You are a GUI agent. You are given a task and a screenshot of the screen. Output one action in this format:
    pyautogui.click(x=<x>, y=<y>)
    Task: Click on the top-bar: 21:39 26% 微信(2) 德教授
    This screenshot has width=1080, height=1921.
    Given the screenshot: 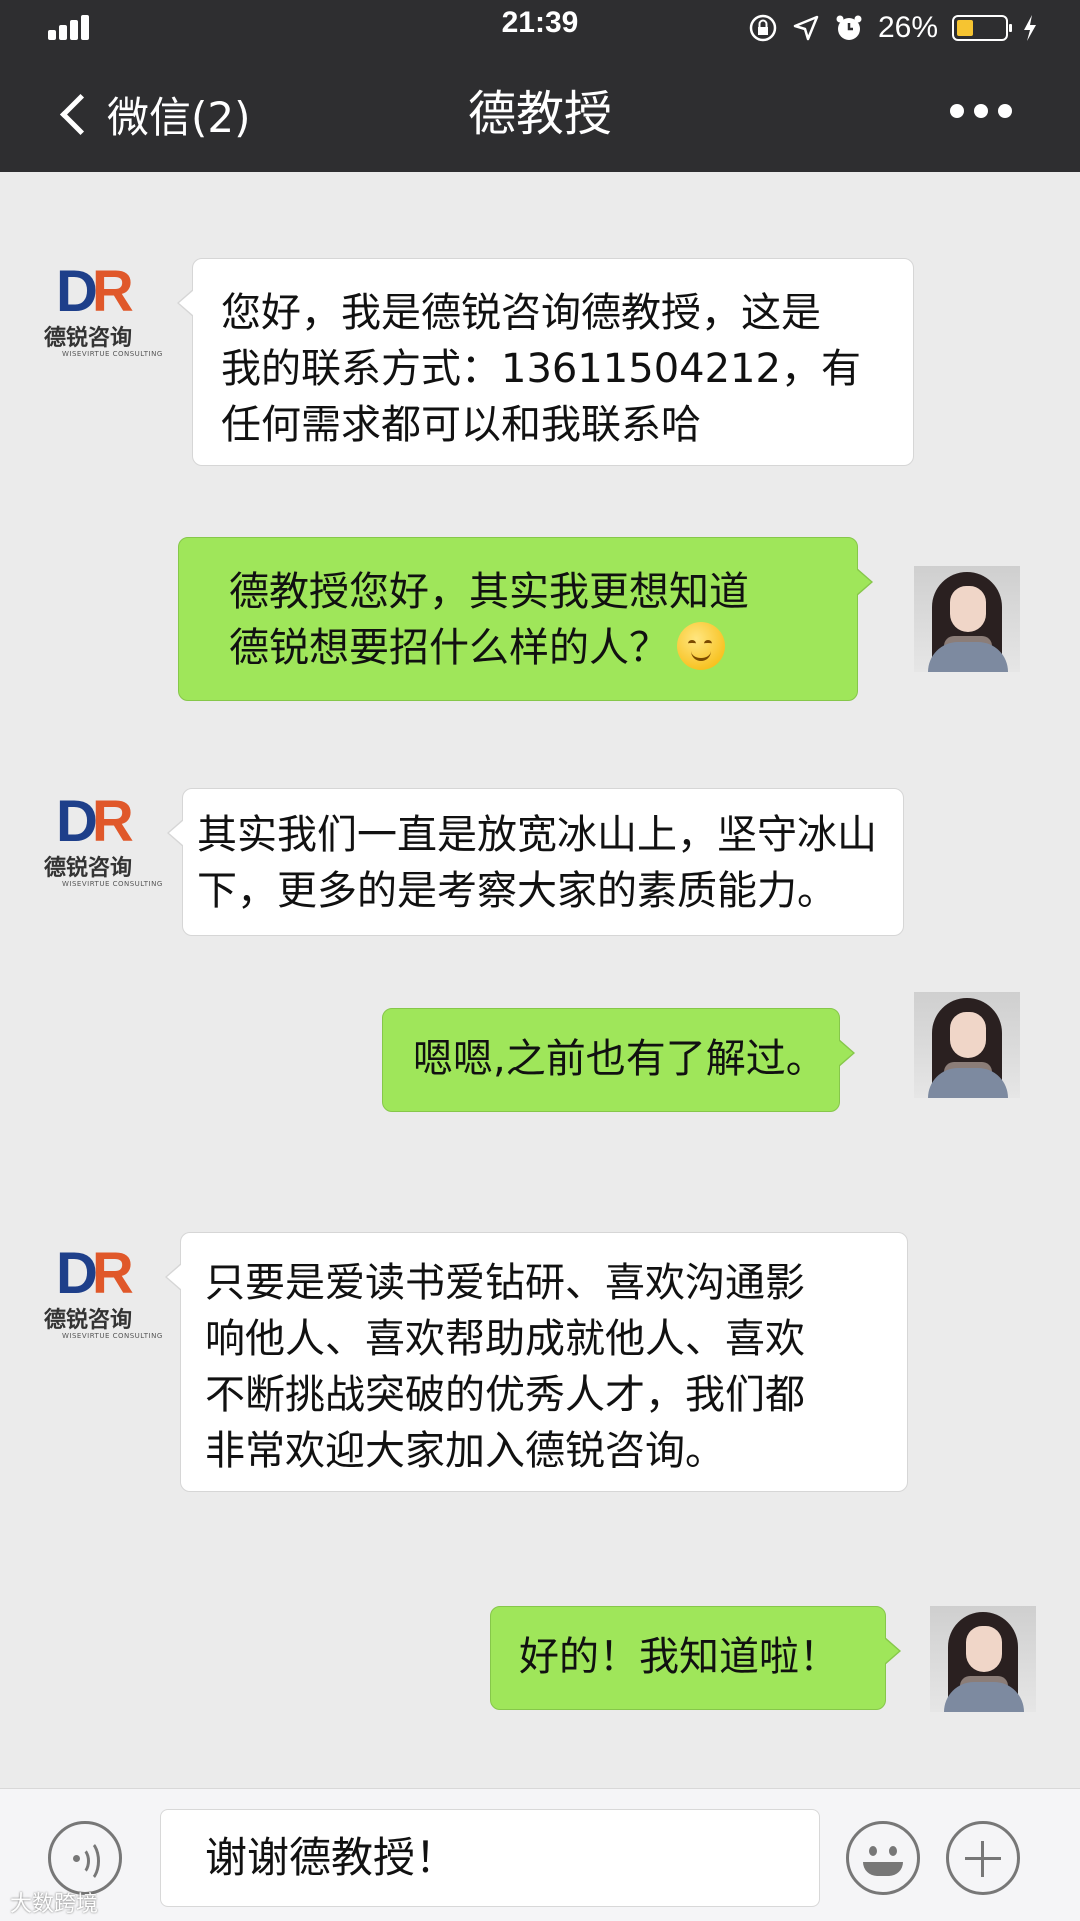 What is the action you would take?
    pyautogui.click(x=540, y=86)
    